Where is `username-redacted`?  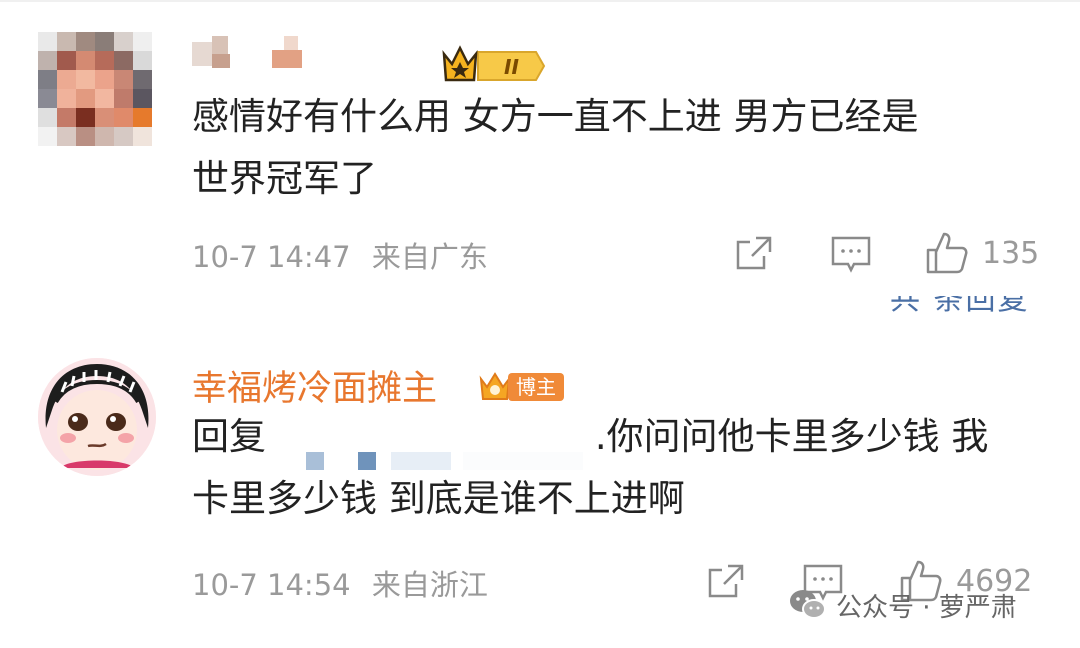
username-redacted is located at coordinates (252, 51).